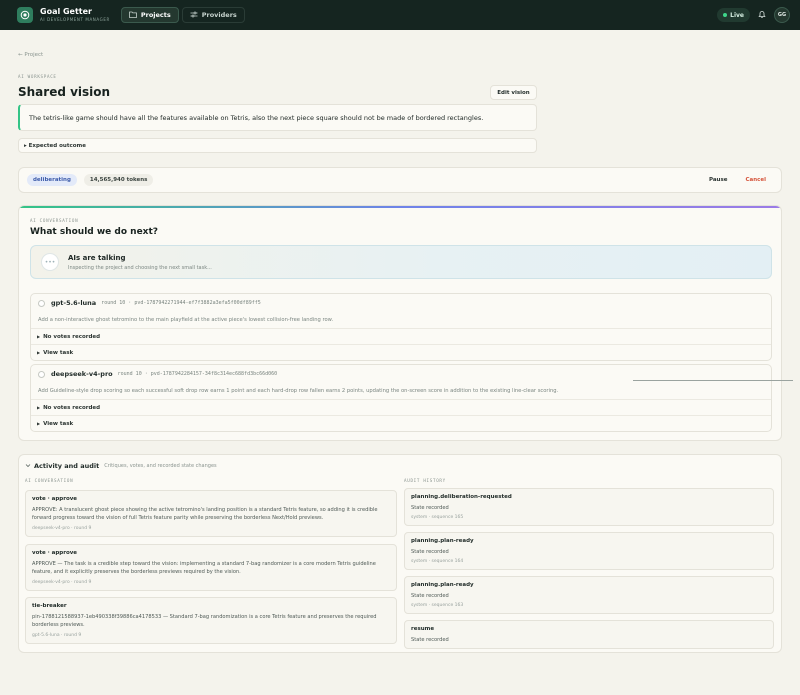 This screenshot has height=695, width=800. I want to click on entry-title: tie-breaker, so click(49, 606).